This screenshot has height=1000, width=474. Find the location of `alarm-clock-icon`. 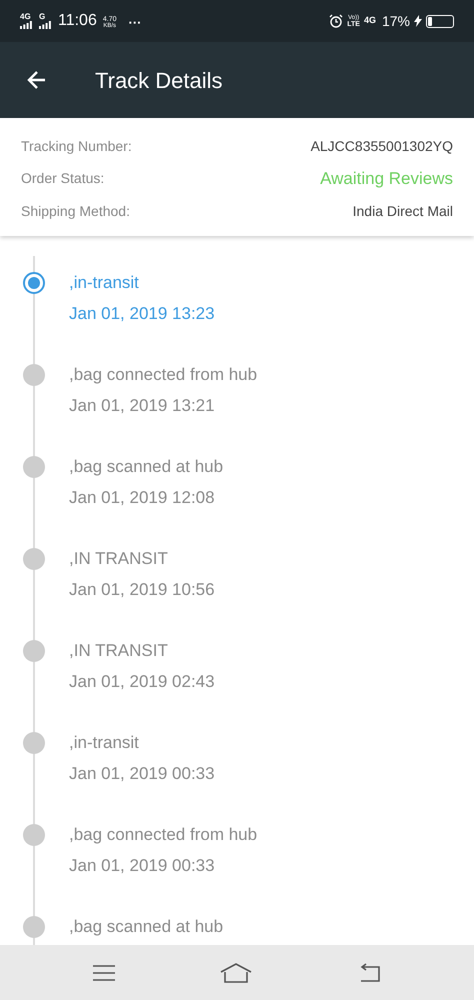

alarm-clock-icon is located at coordinates (336, 21).